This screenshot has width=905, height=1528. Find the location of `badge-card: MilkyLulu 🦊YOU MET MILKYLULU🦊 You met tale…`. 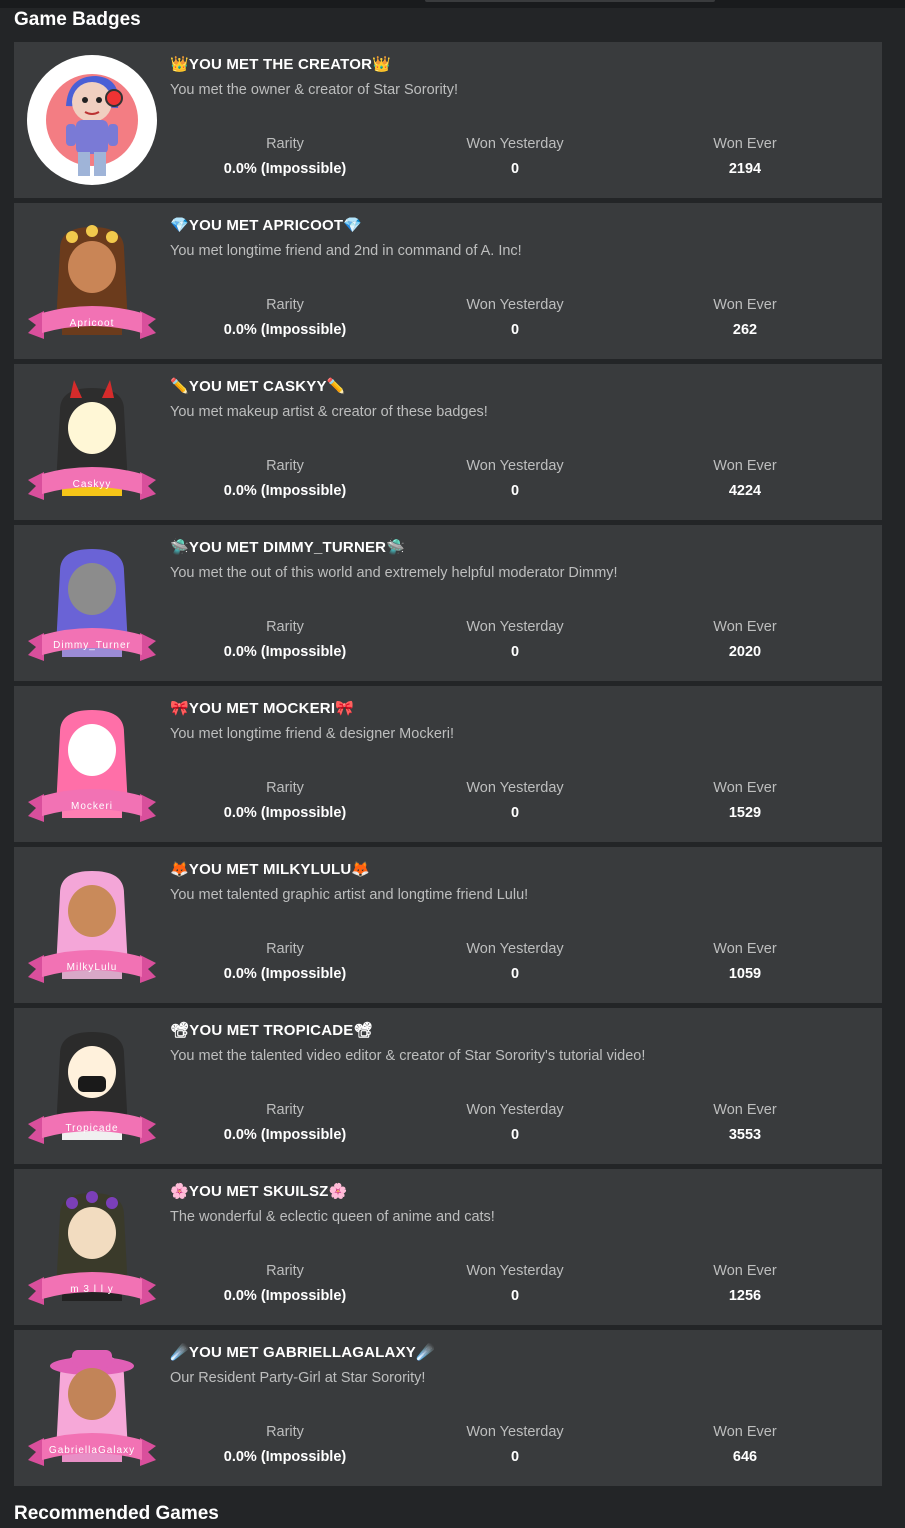

badge-card: MilkyLulu 🦊YOU MET MILKYLULU🦊 You met tale… is located at coordinates (448, 925).